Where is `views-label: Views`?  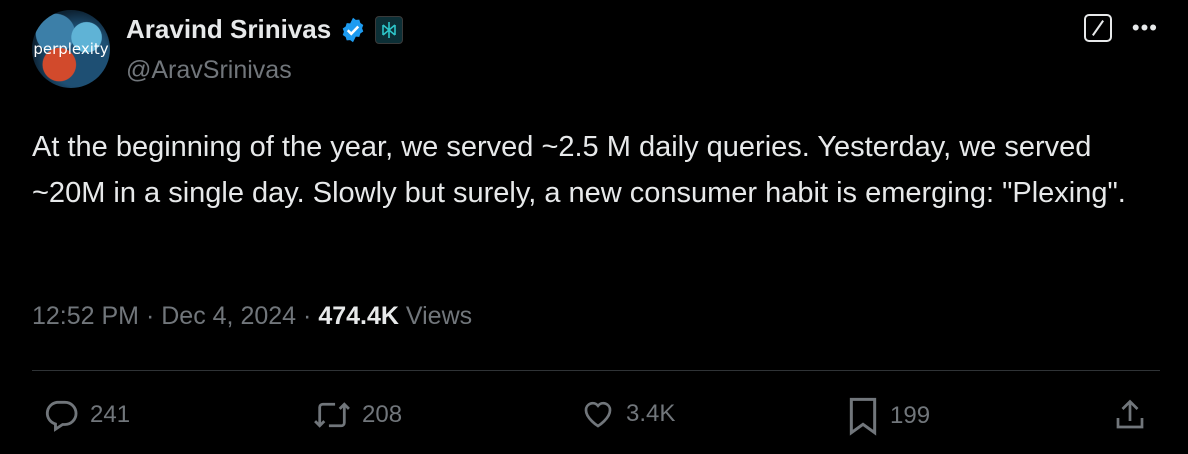 views-label: Views is located at coordinates (439, 316).